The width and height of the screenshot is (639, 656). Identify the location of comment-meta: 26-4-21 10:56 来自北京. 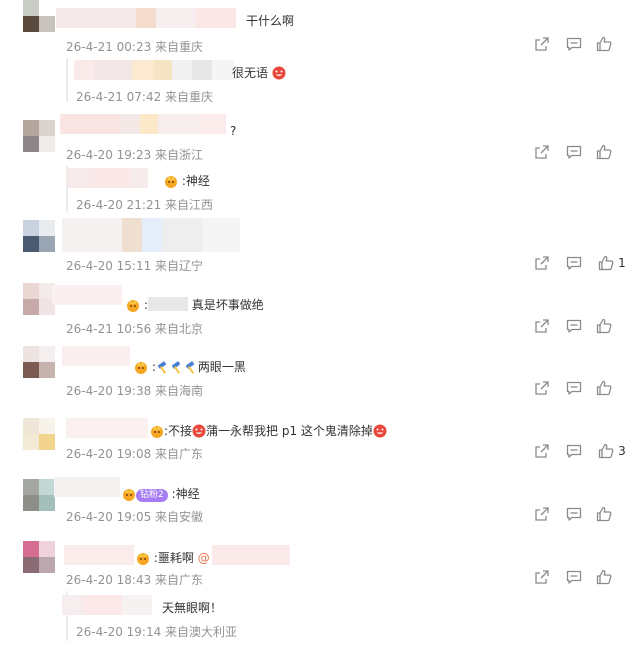
(135, 329).